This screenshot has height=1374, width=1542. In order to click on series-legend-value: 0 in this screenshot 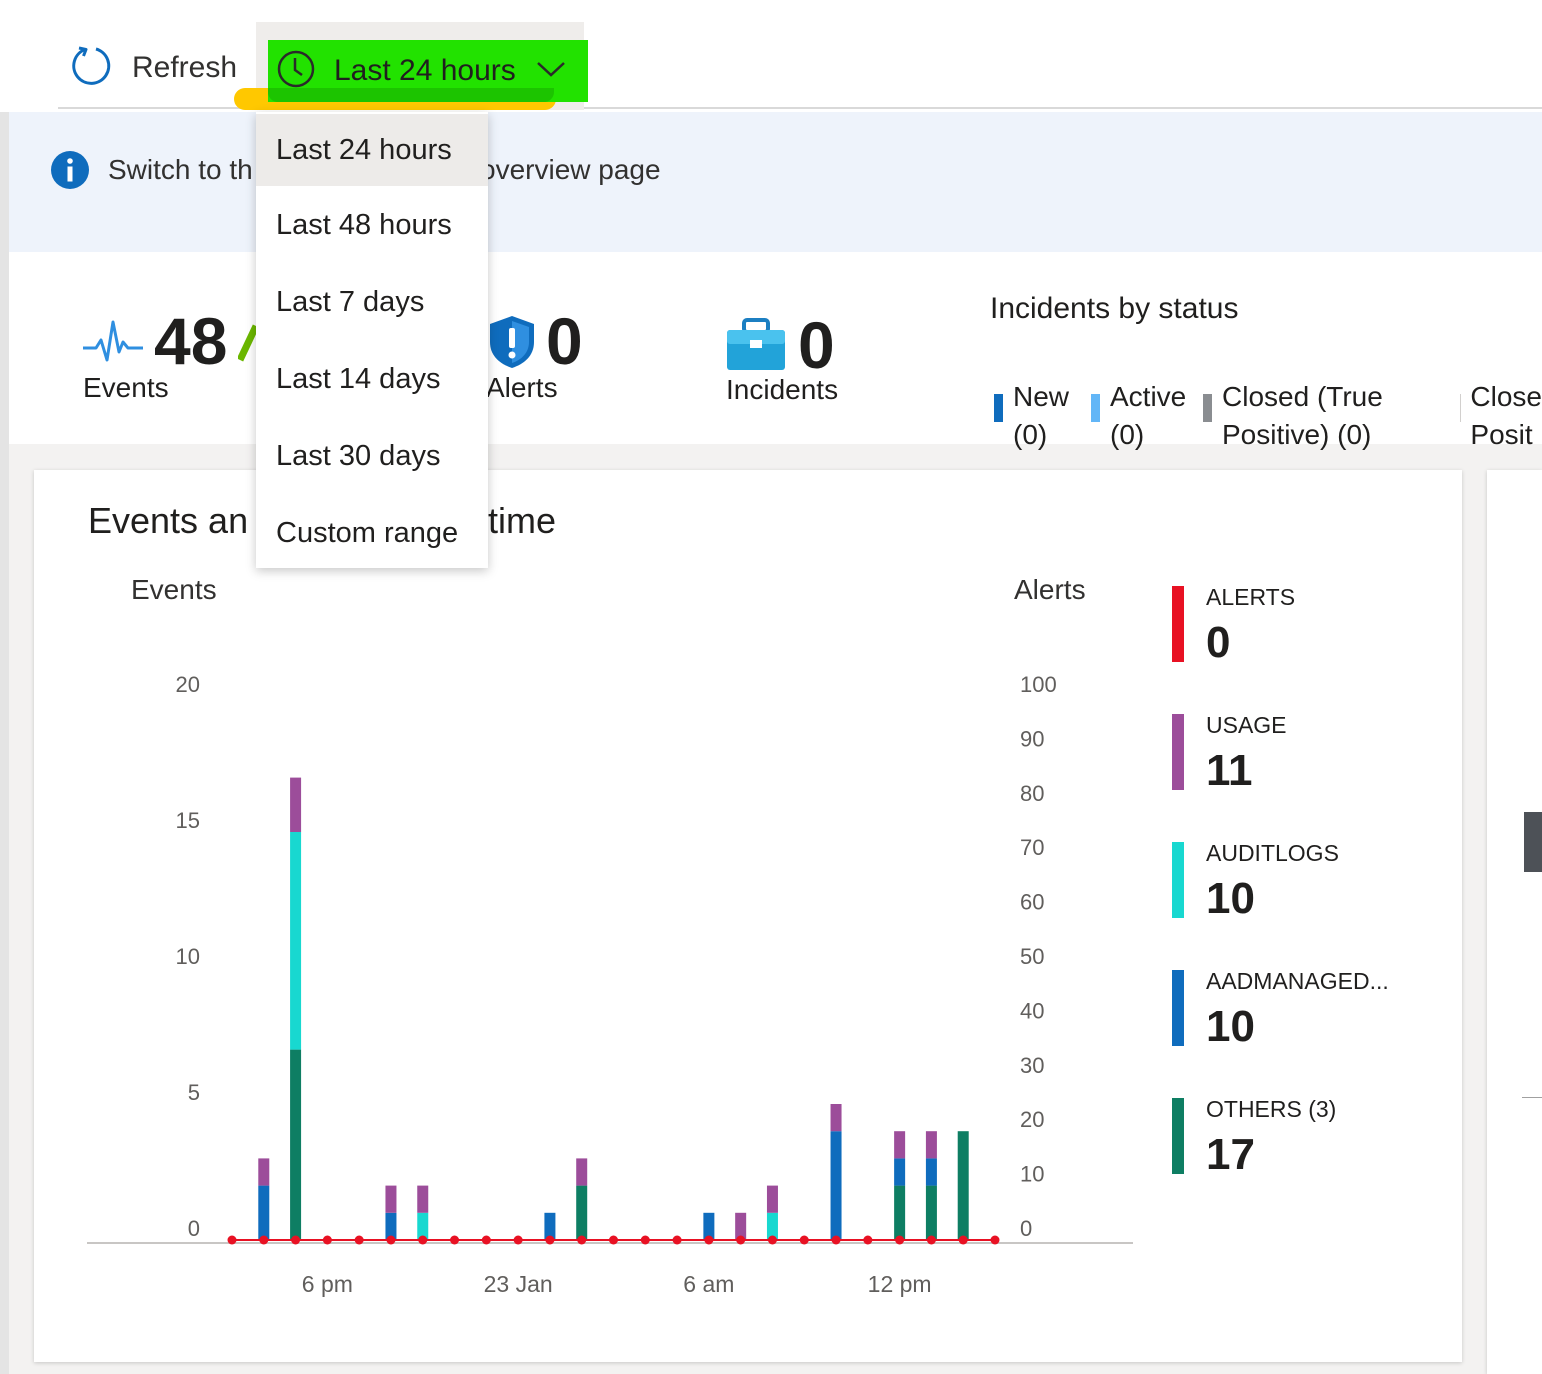, I will do `click(1218, 642)`.